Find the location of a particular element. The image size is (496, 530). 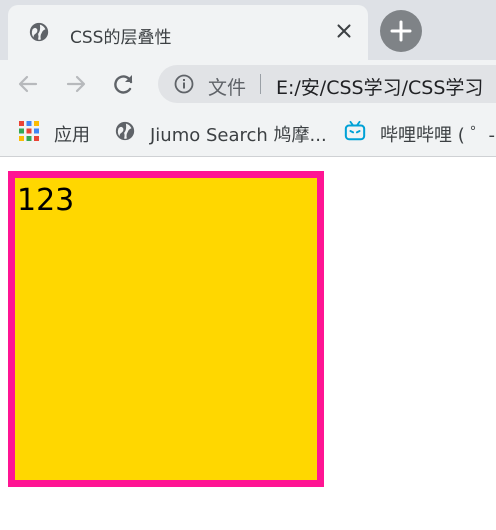

apps-grid-icon is located at coordinates (29, 131).